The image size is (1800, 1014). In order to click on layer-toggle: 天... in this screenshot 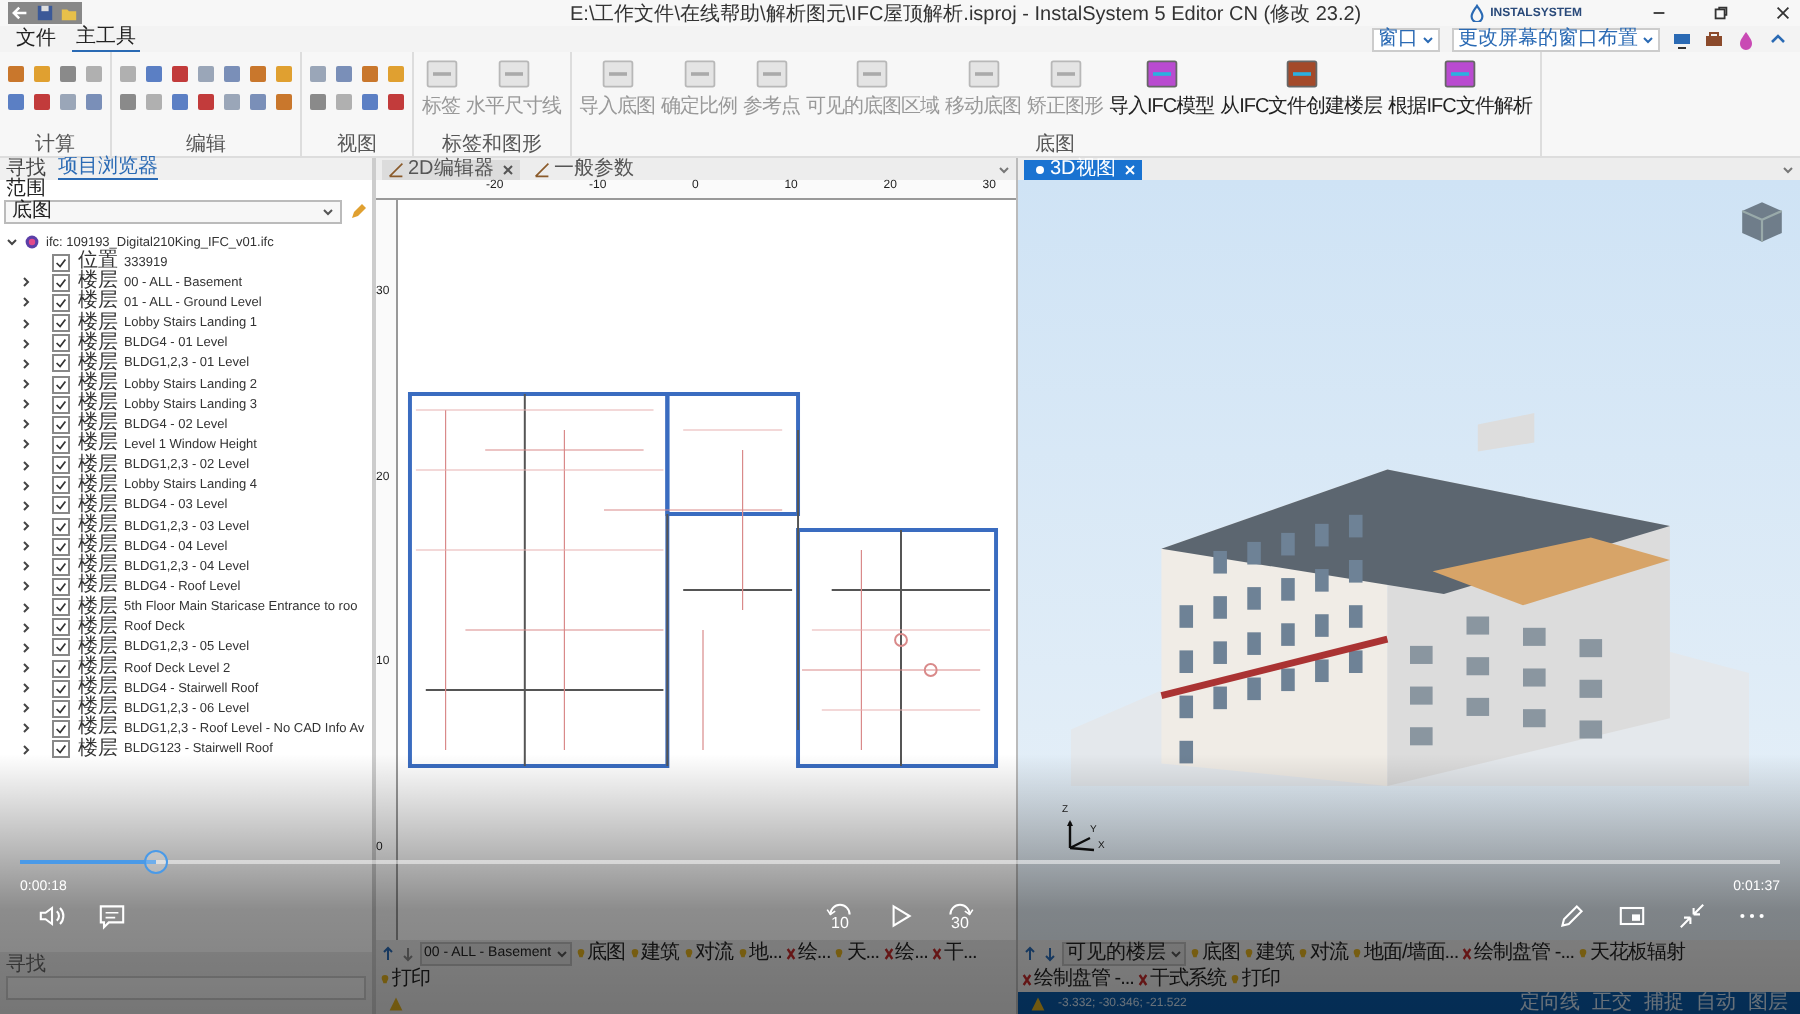, I will do `click(857, 954)`.